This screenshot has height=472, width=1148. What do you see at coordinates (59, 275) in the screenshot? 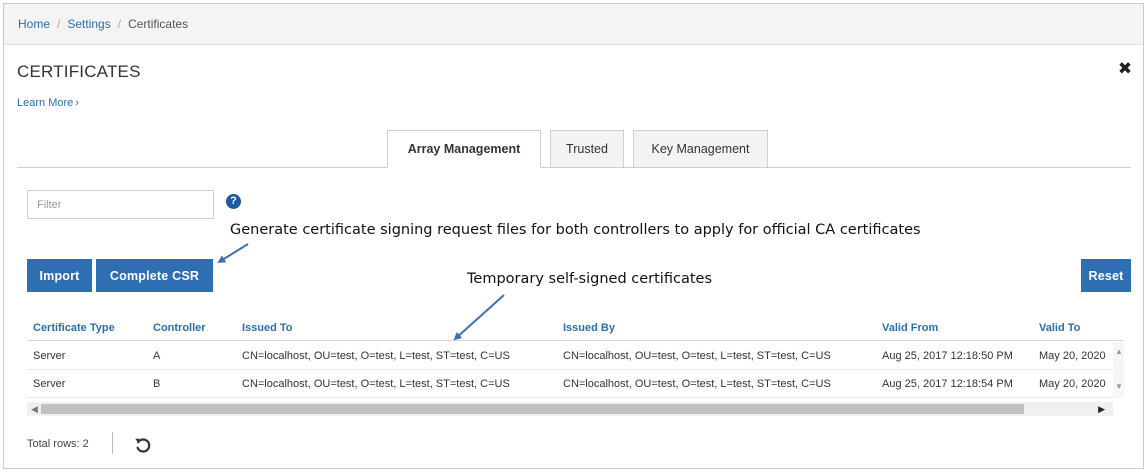
I see `import-button: Import` at bounding box center [59, 275].